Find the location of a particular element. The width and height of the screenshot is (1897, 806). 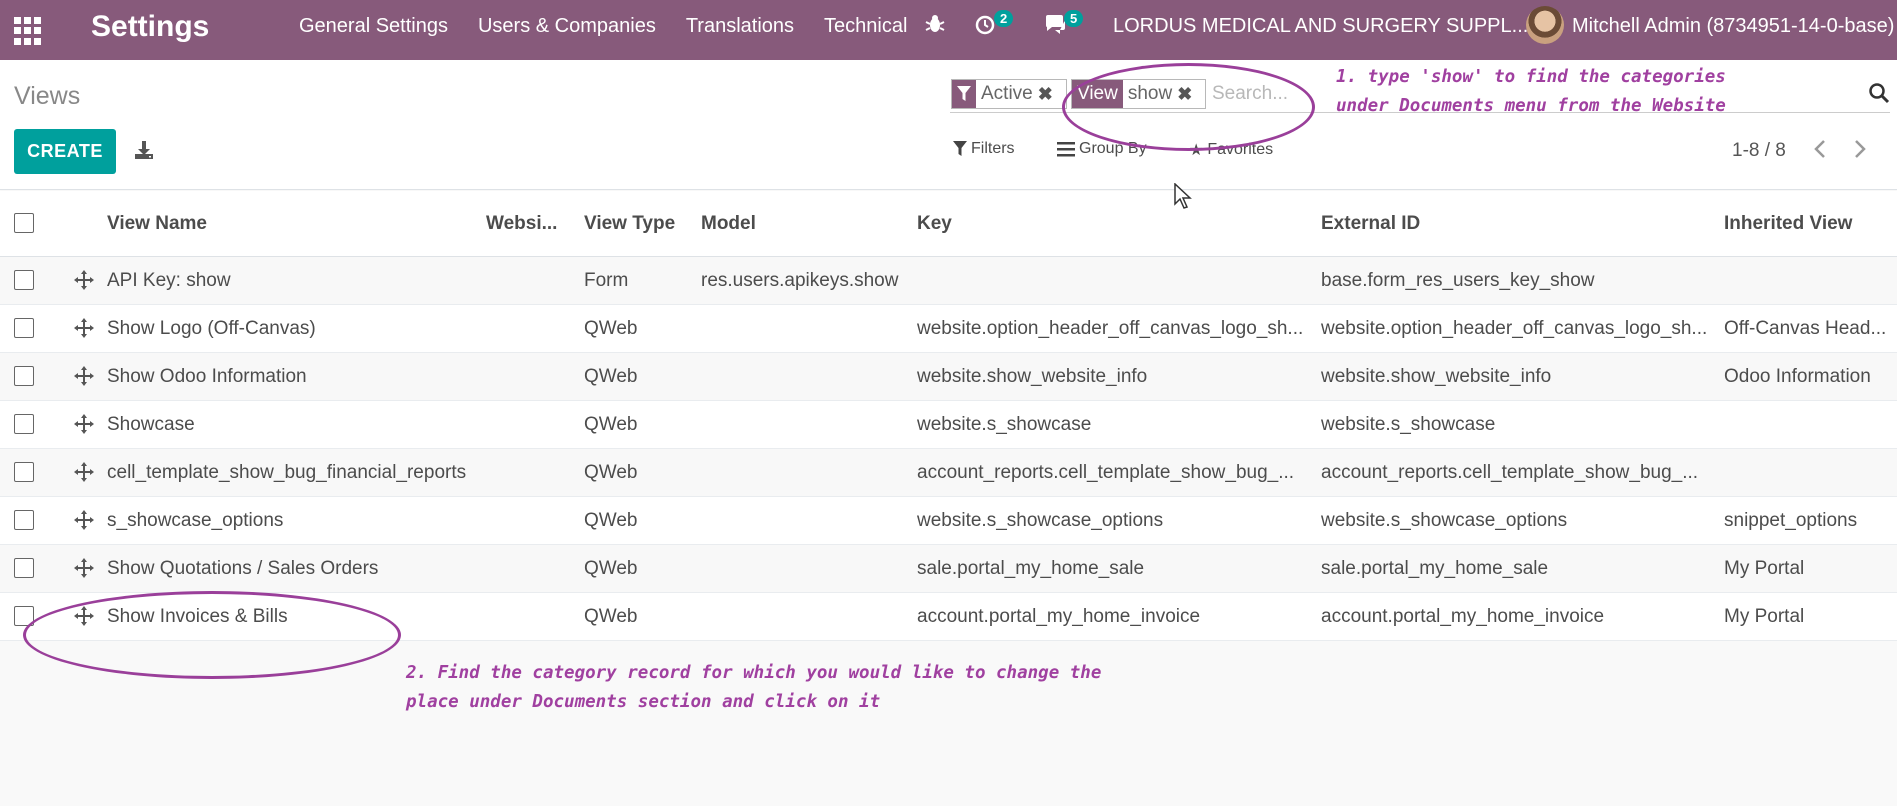

messaging-chat-icon: 5 is located at coordinates (1064, 25).